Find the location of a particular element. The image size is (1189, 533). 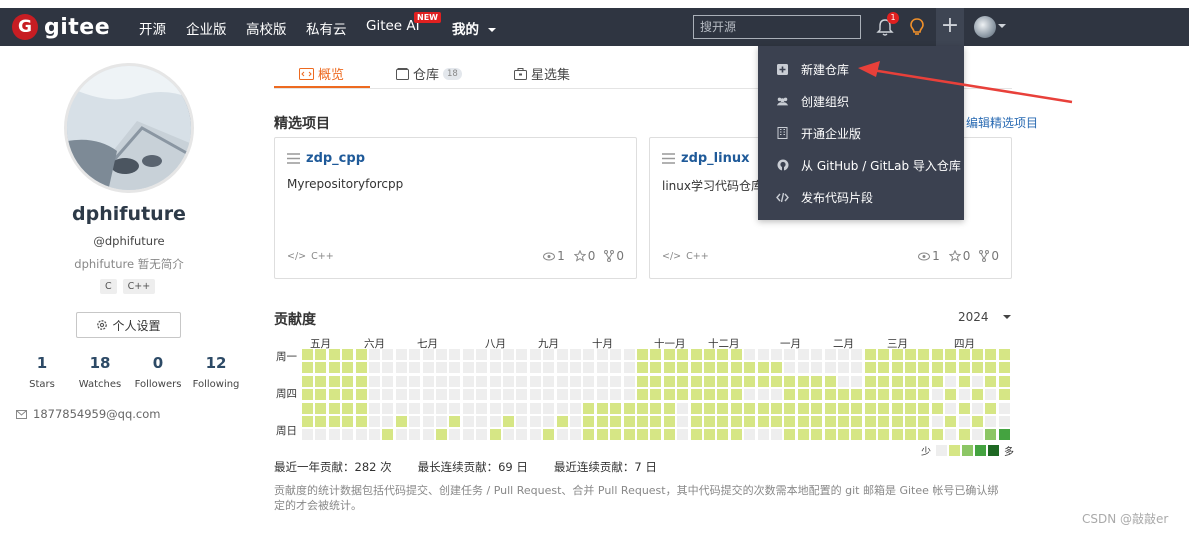

project-card-title: zdp_linux is located at coordinates (706, 158).